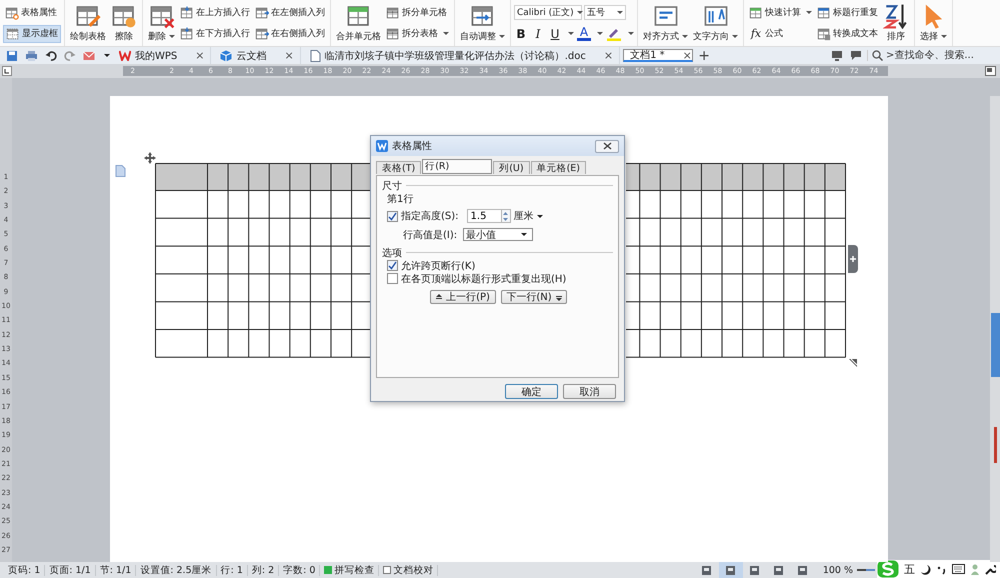  Describe the element at coordinates (483, 279) in the screenshot. I see `checkbox-label: 在各页顶端以标题行形式重复出现(H)` at that location.